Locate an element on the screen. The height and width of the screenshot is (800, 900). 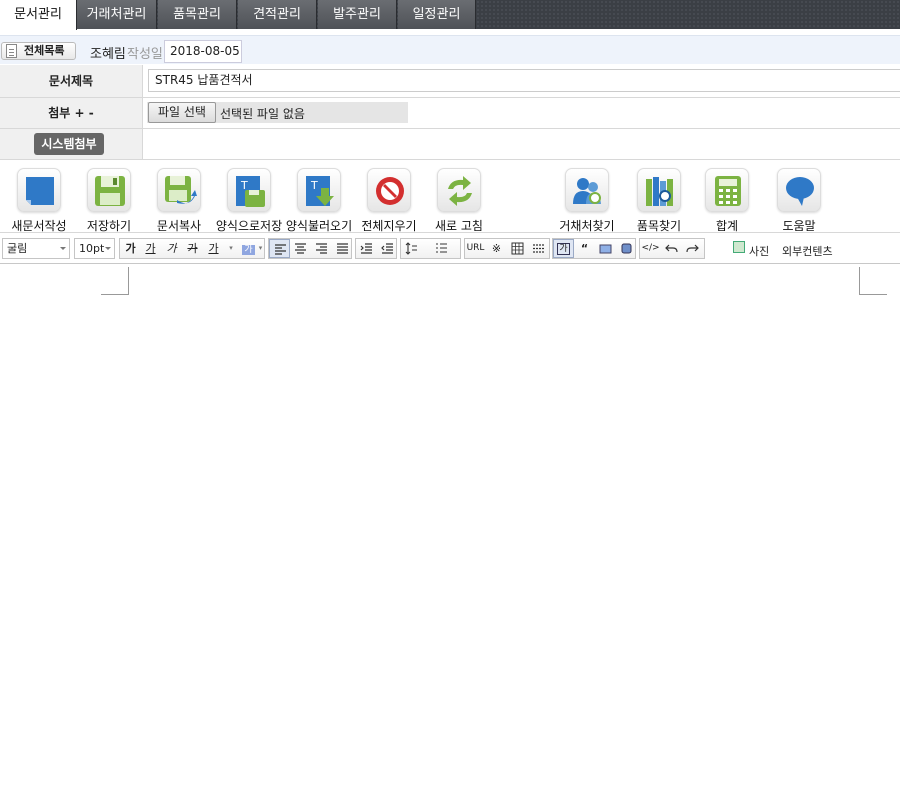
align-left-button is located at coordinates (279, 248).